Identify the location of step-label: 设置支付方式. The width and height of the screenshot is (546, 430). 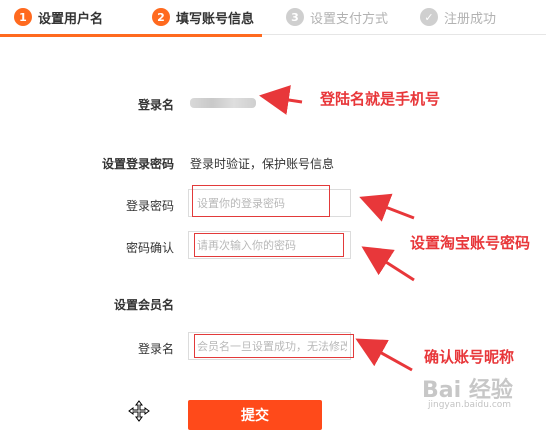
(349, 19).